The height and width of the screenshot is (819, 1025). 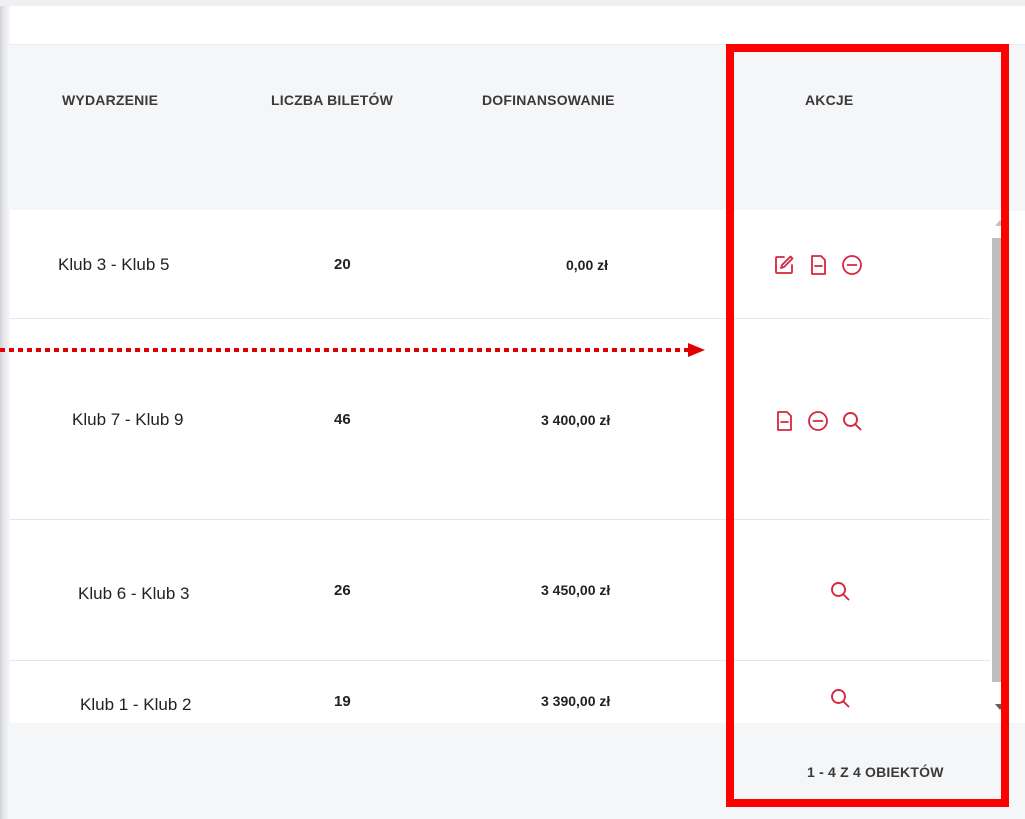 What do you see at coordinates (548, 100) in the screenshot?
I see `column-header-funding: DOFINANSOWANIE` at bounding box center [548, 100].